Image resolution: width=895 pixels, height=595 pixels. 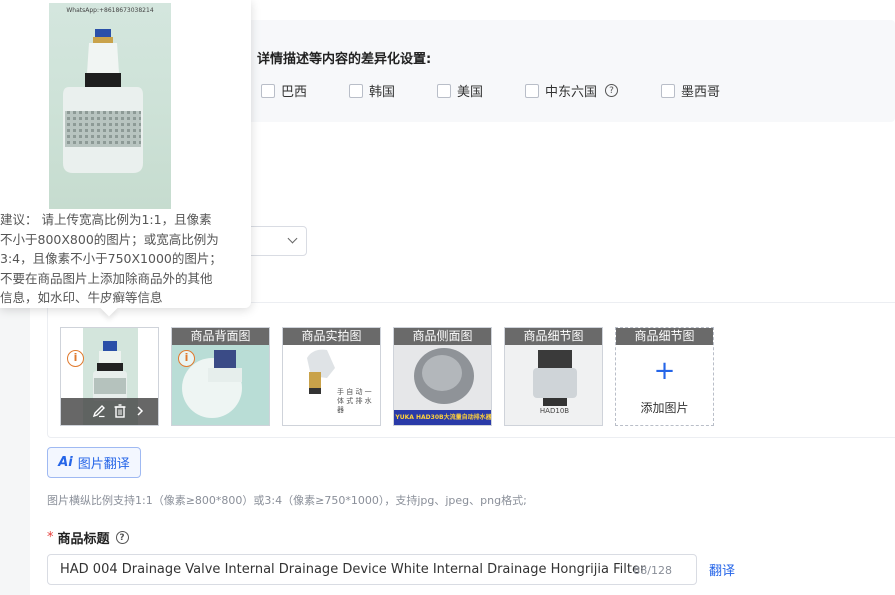 I want to click on country-option-middle-east: 中东六国 ?, so click(x=572, y=90).